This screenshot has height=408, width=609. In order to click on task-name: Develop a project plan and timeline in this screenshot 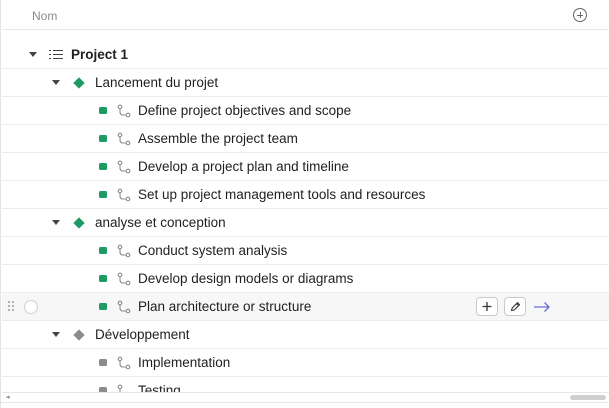, I will do `click(243, 166)`.